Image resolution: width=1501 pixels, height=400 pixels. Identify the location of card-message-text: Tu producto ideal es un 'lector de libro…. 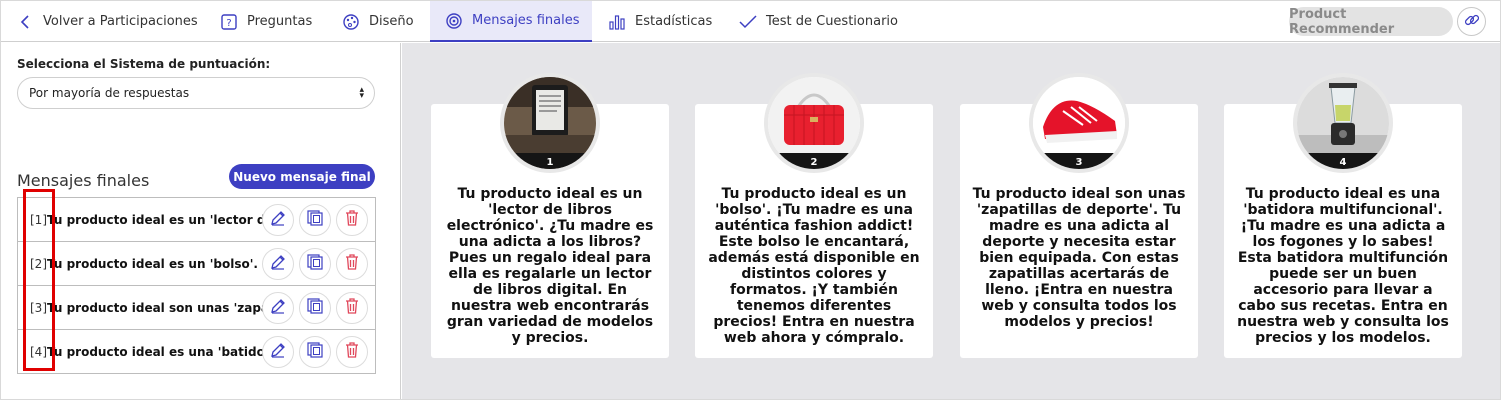
(550, 266).